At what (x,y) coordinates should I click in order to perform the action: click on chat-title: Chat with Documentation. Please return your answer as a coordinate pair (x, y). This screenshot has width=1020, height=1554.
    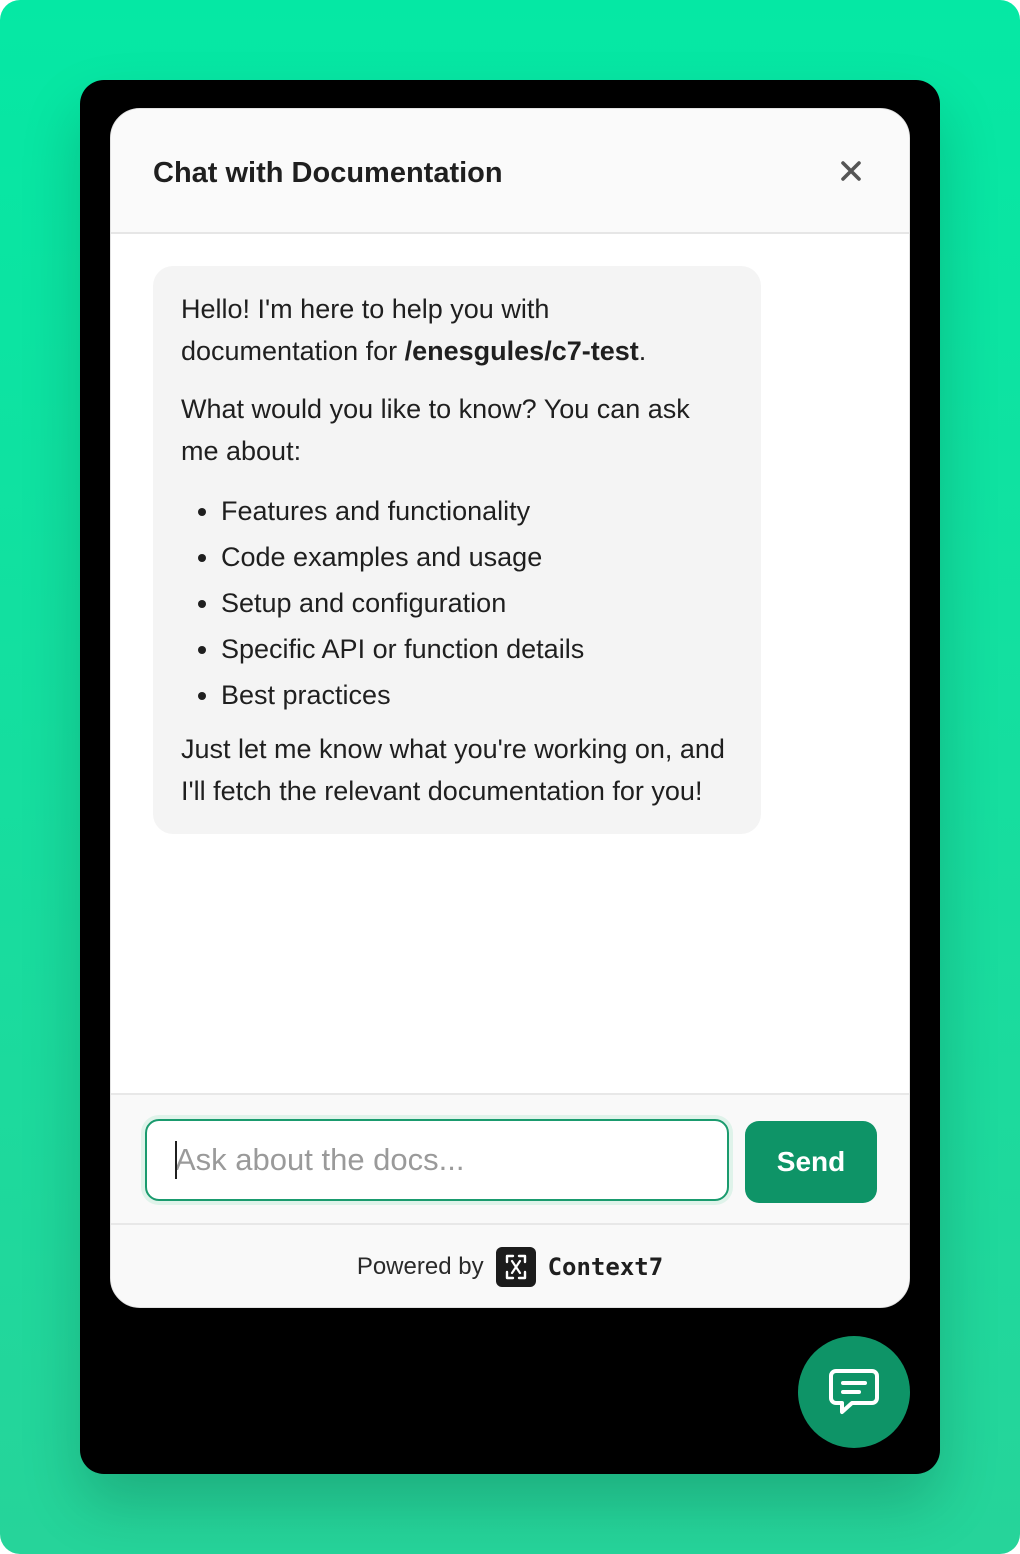
    Looking at the image, I should click on (328, 173).